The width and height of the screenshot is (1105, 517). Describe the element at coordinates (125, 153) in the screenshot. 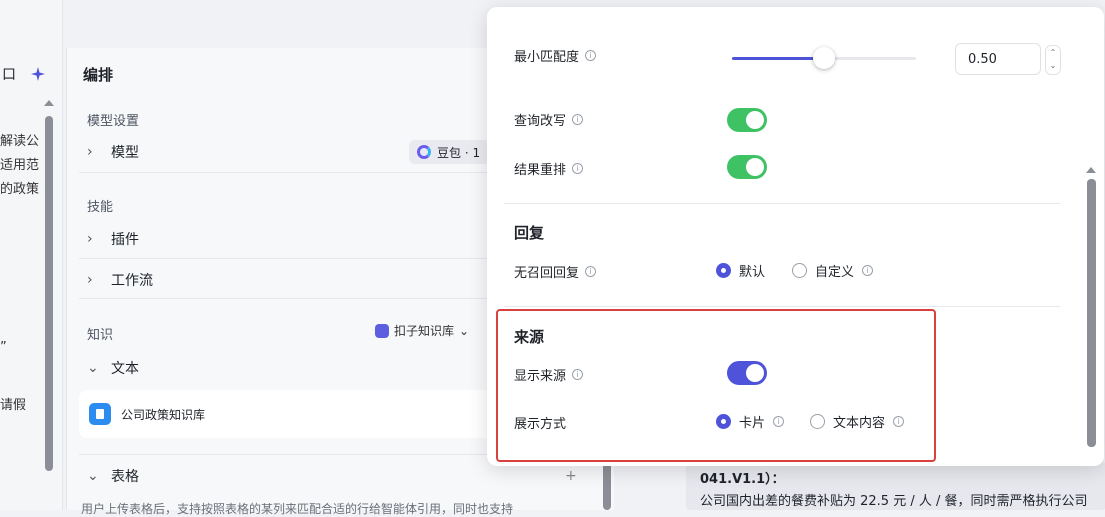

I see `model-label: 模型` at that location.